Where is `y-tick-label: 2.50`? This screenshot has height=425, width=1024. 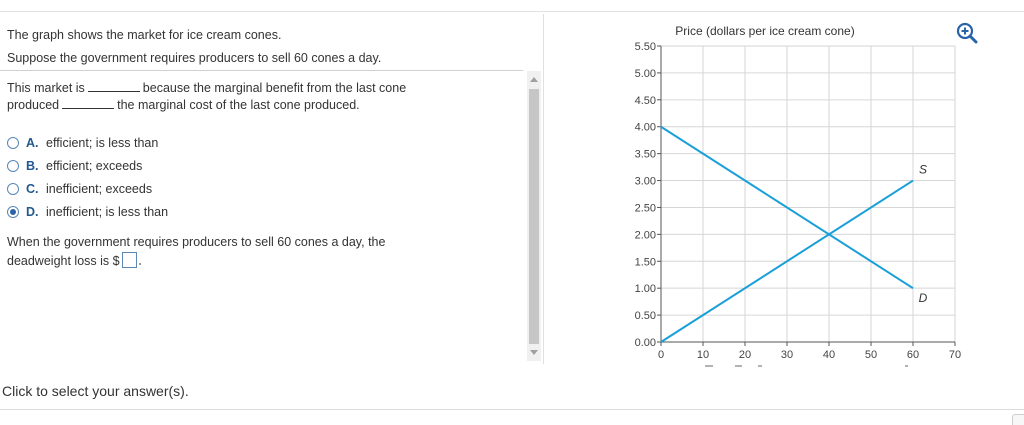
y-tick-label: 2.50 is located at coordinates (645, 208).